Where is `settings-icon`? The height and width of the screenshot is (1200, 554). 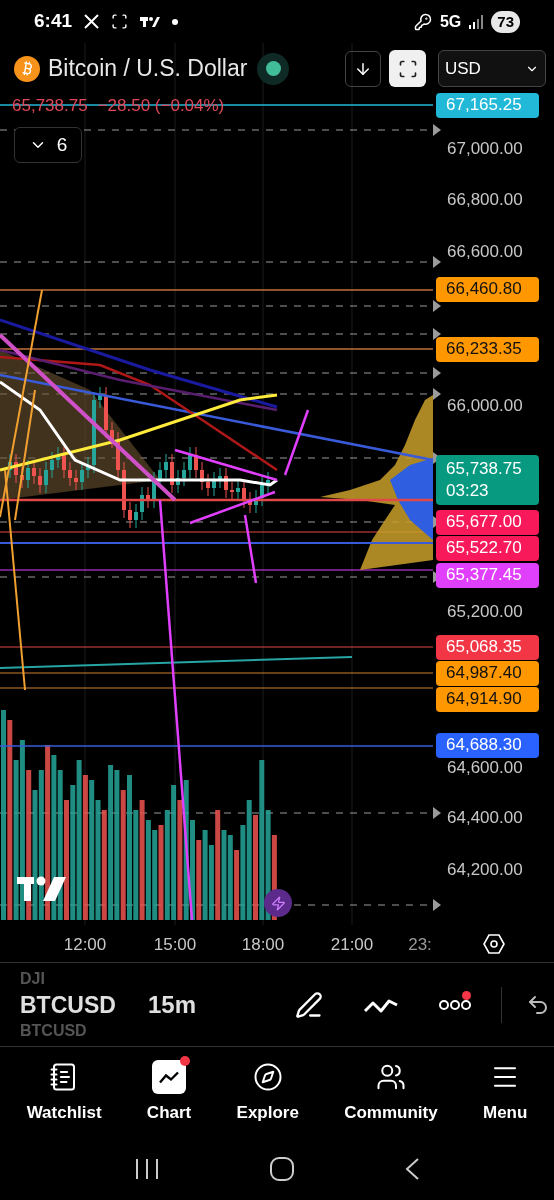
settings-icon is located at coordinates (494, 944).